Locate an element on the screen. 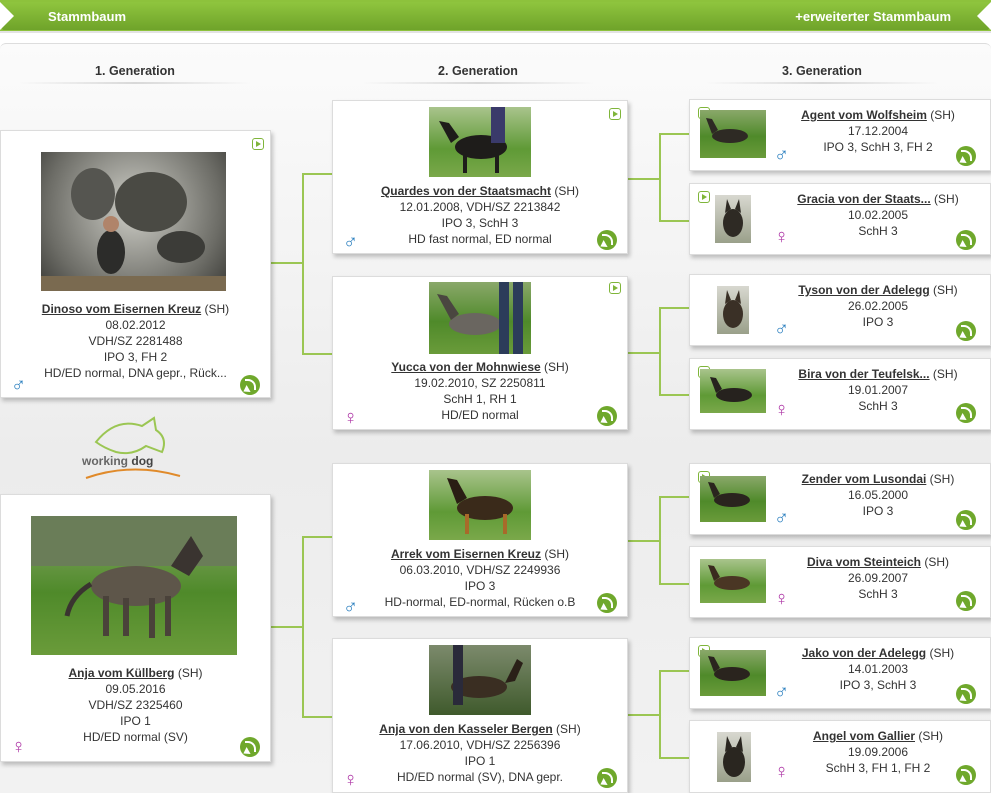 The image size is (991, 793). dog-name-link: Quardes von der Staatsmacht is located at coordinates (466, 191).